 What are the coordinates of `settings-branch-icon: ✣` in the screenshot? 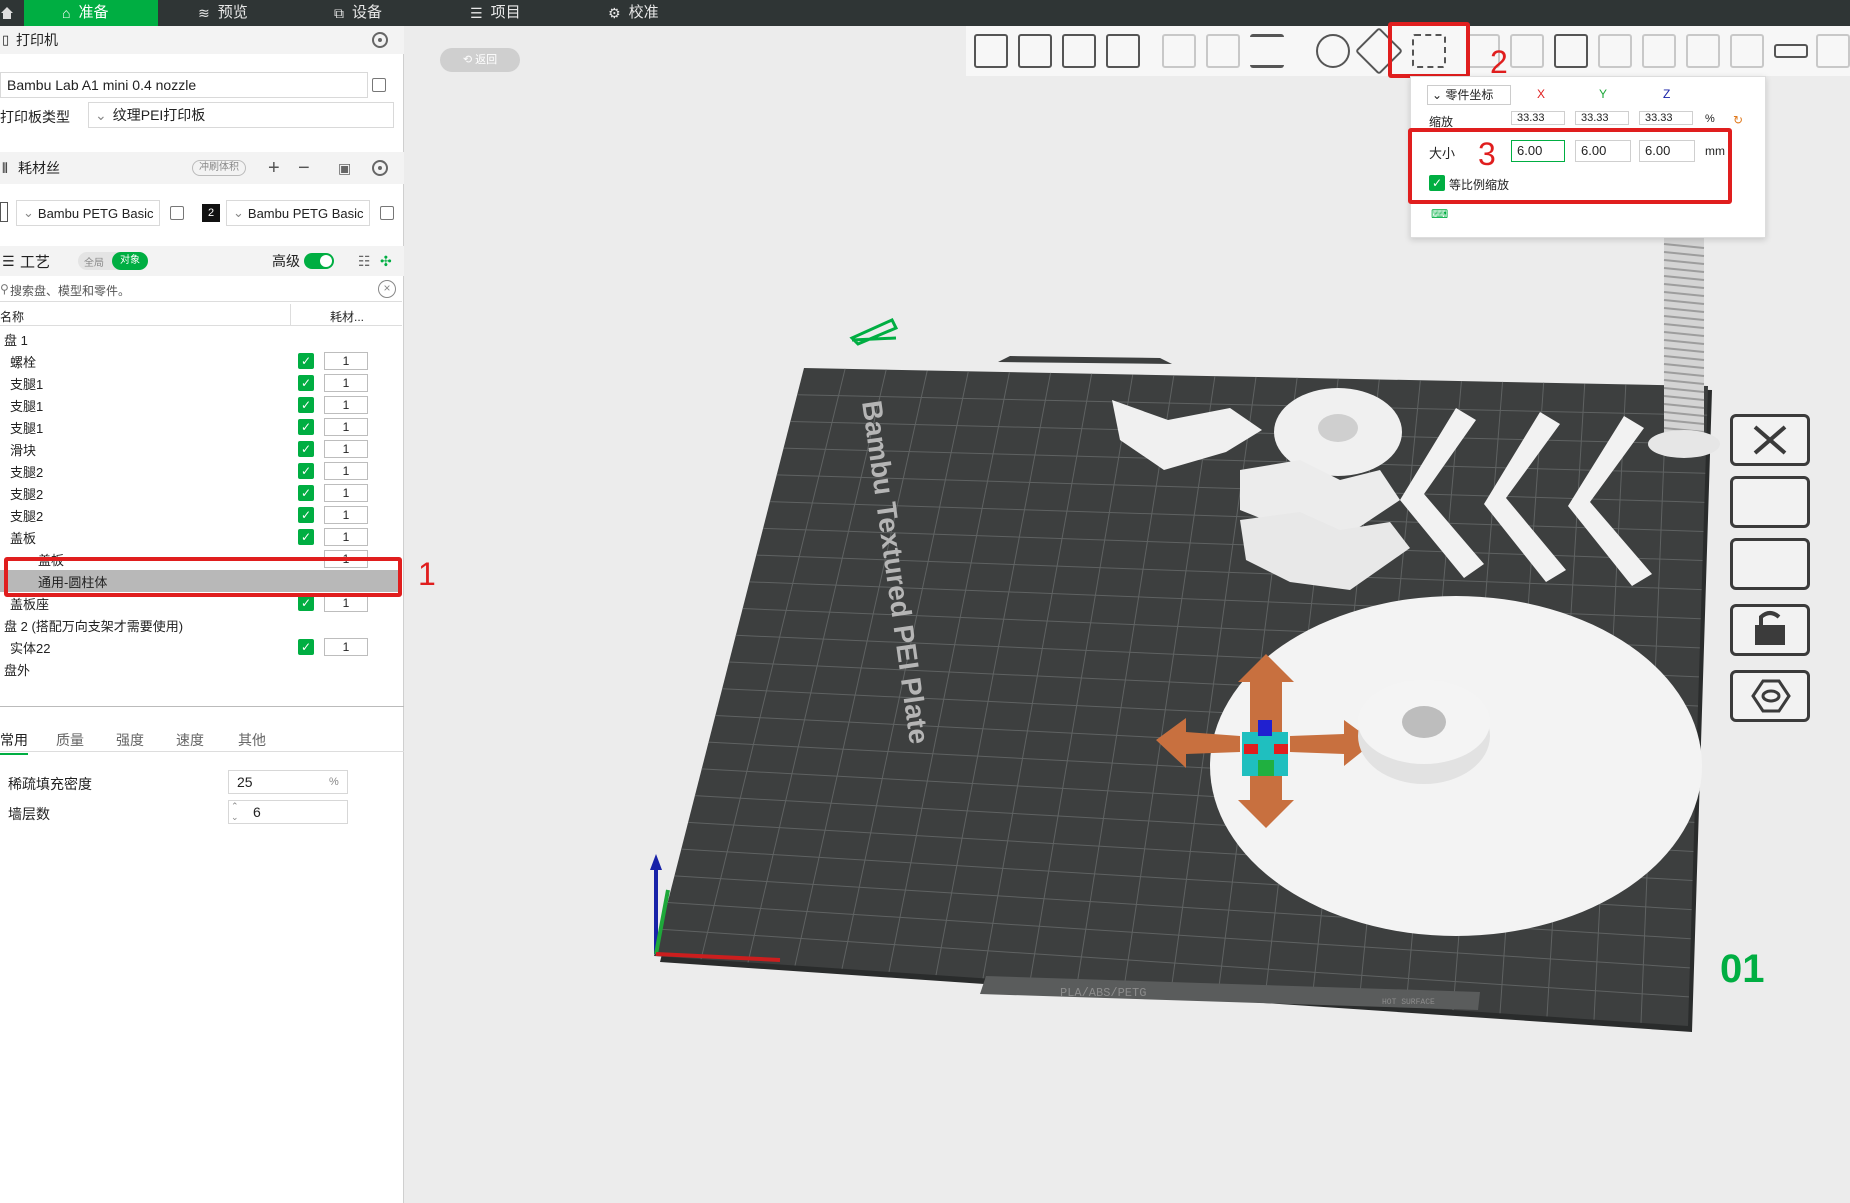 It's located at (386, 261).